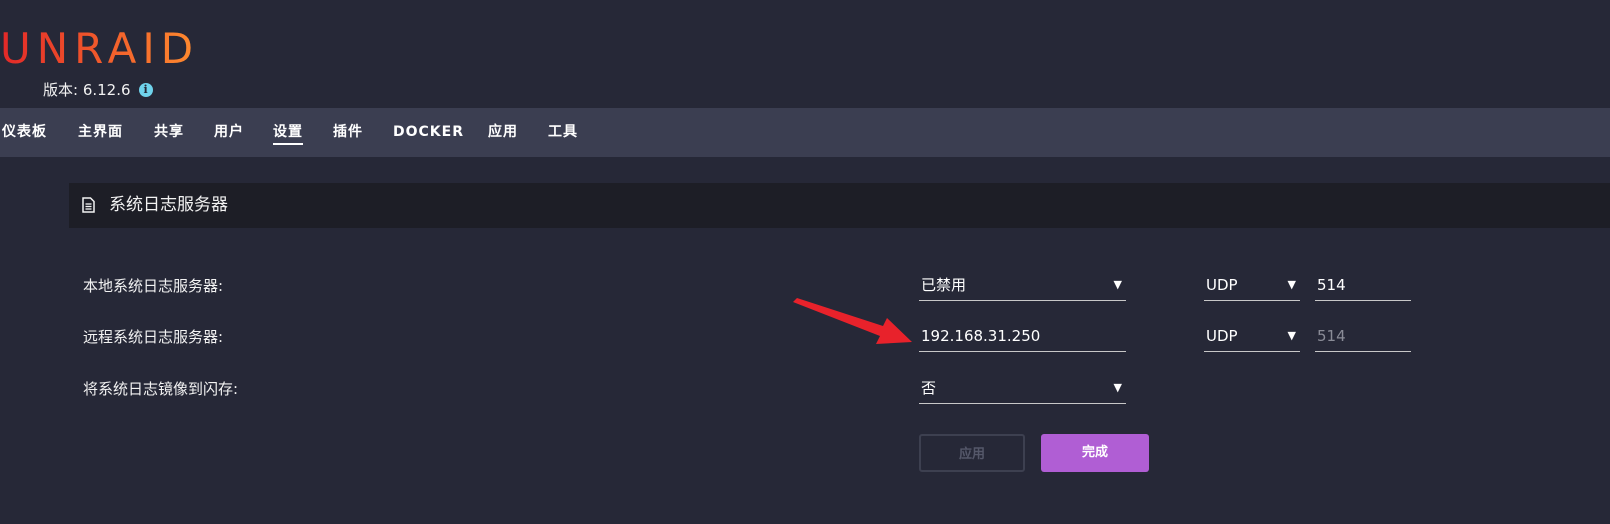  I want to click on done-button: 完成, so click(1095, 453).